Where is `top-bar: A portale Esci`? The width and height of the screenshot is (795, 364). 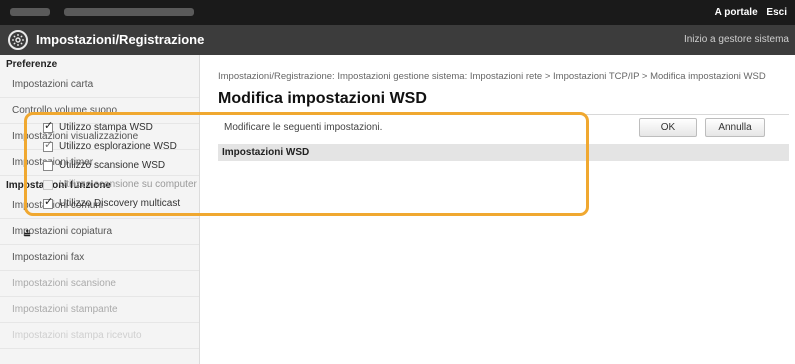 top-bar: A portale Esci is located at coordinates (397, 12).